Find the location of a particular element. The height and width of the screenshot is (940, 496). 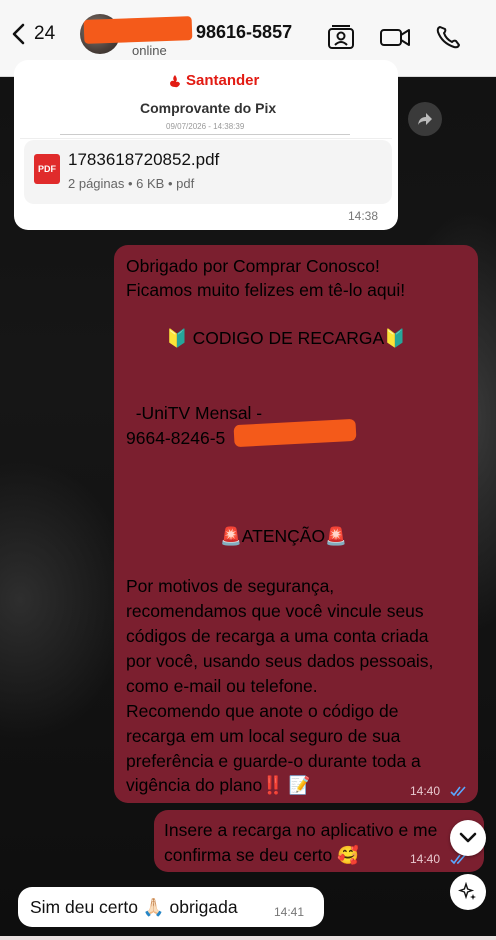

read-receipt-icon is located at coordinates (458, 791).